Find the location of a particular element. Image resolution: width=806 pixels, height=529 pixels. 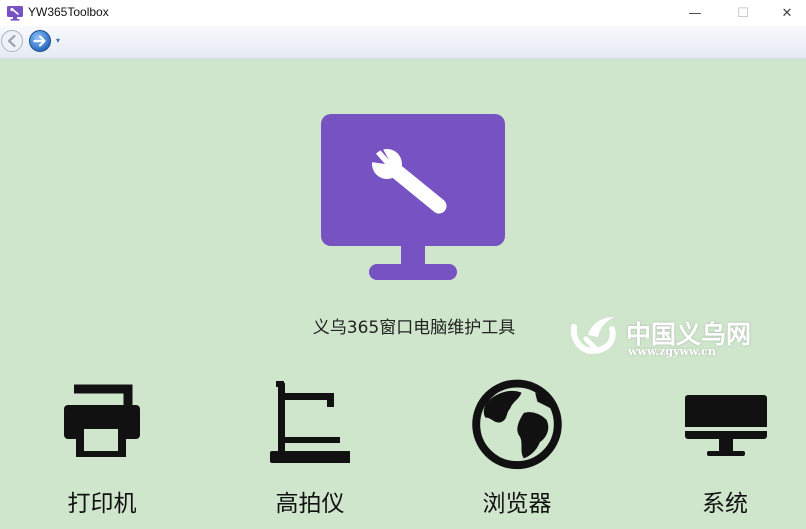

app-title: 义乌365窗口电脑维护工具 is located at coordinates (414, 328).